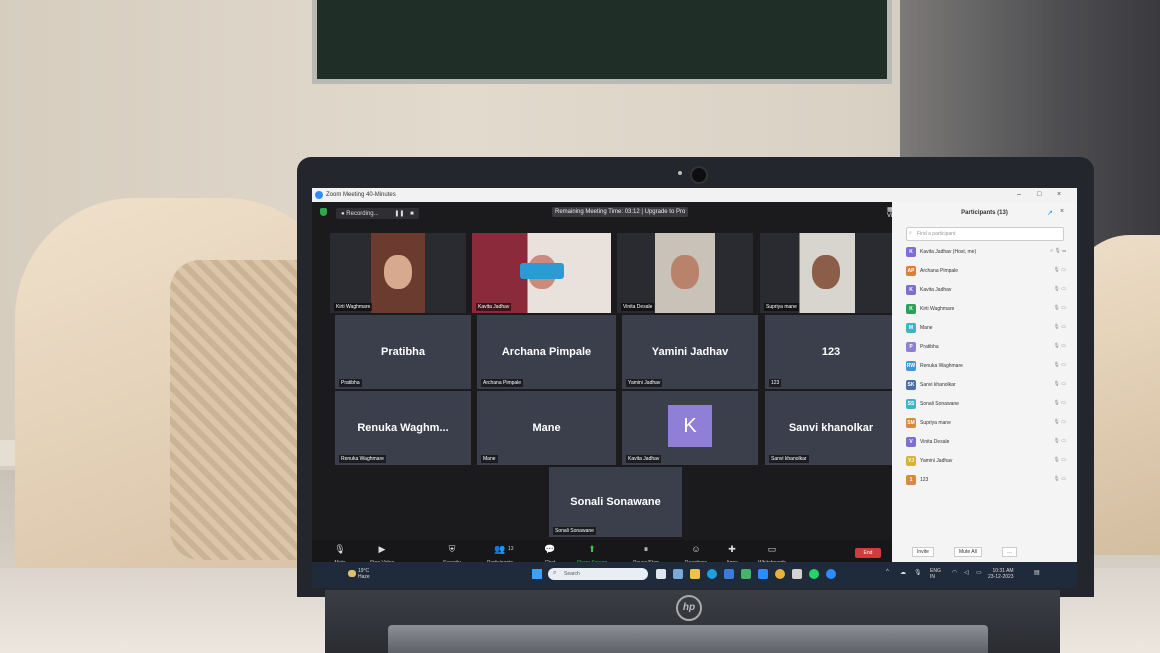  What do you see at coordinates (572, 574) in the screenshot?
I see `taskbar-search-placeholder: Search` at bounding box center [572, 574].